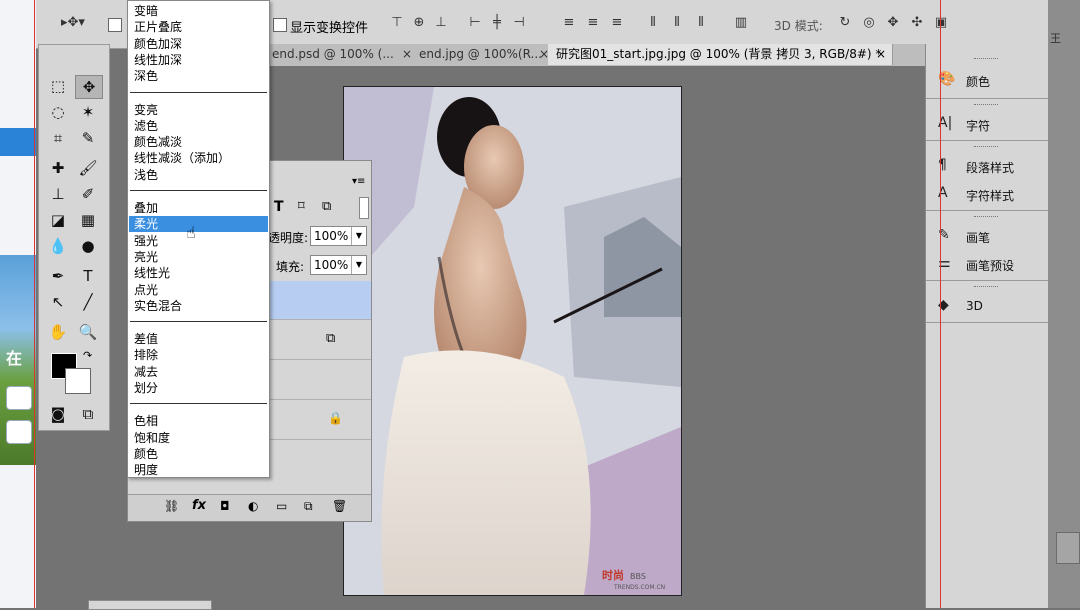  Describe the element at coordinates (158, 306) in the screenshot. I see `blend-mode-item: 实色混合` at that location.